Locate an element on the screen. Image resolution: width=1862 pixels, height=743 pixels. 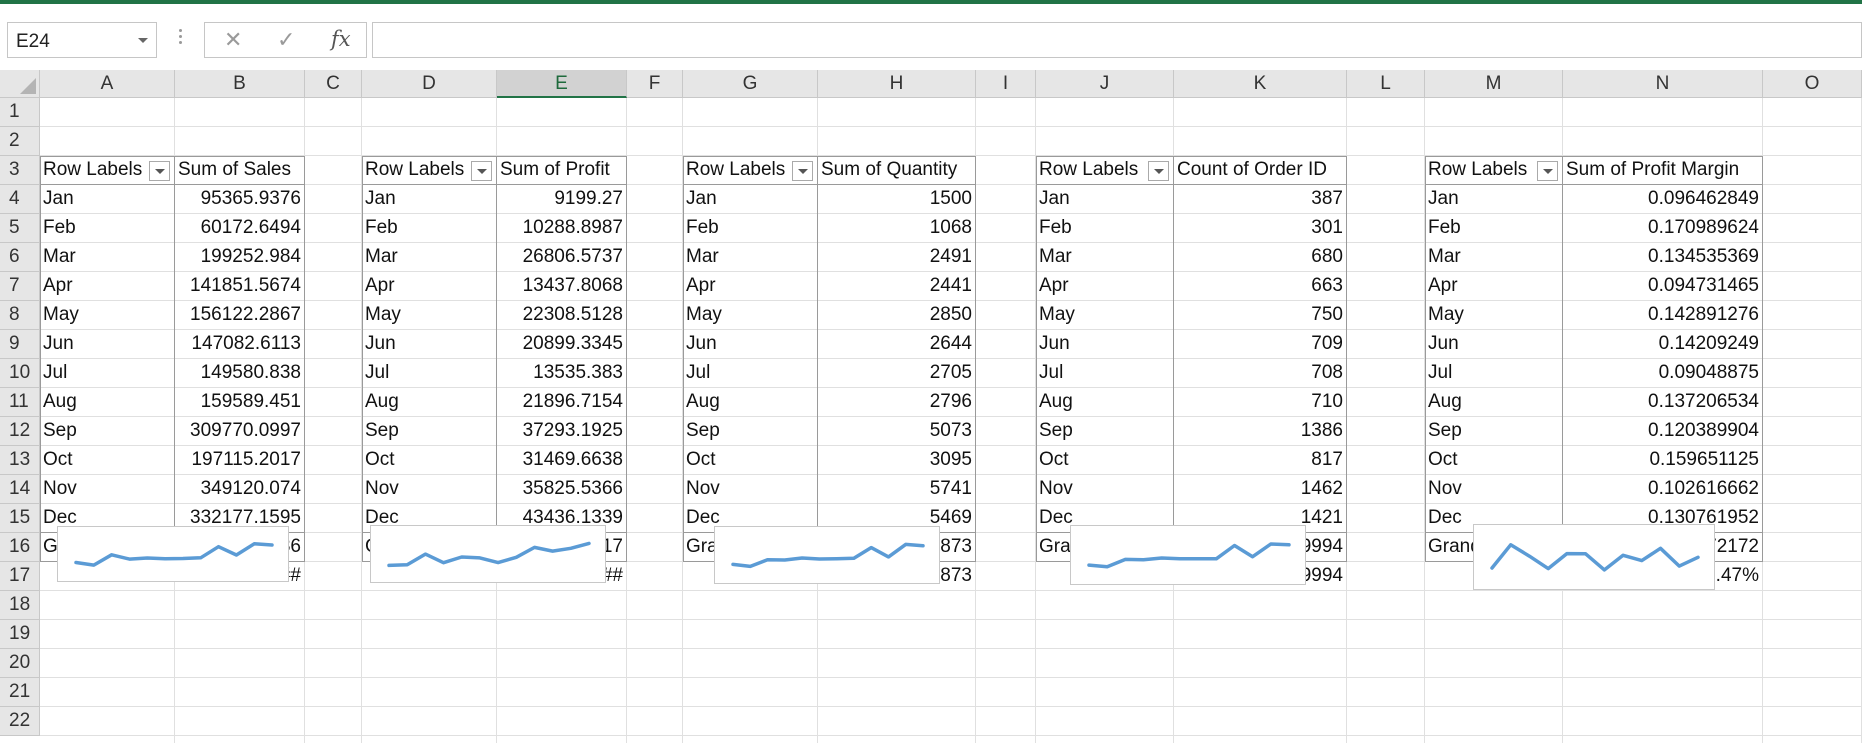
pivot-value-cell: 349120.074 is located at coordinates (240, 489).